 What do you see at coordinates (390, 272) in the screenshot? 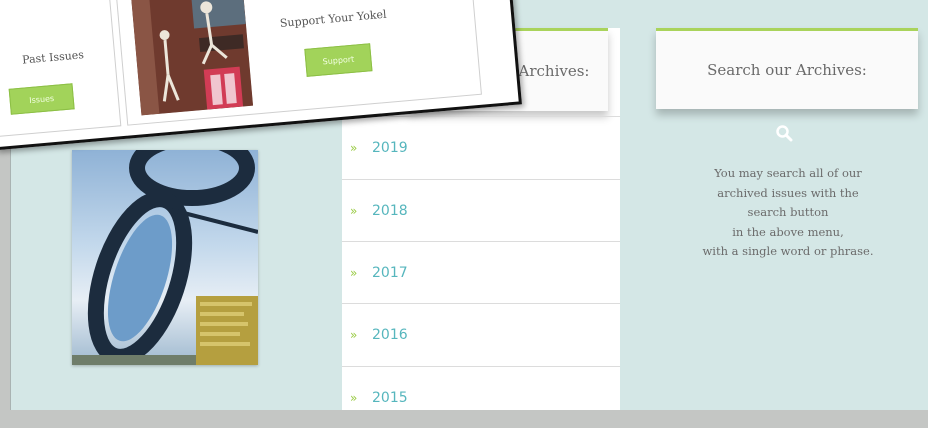
I see `archive-year-label: 2017` at bounding box center [390, 272].